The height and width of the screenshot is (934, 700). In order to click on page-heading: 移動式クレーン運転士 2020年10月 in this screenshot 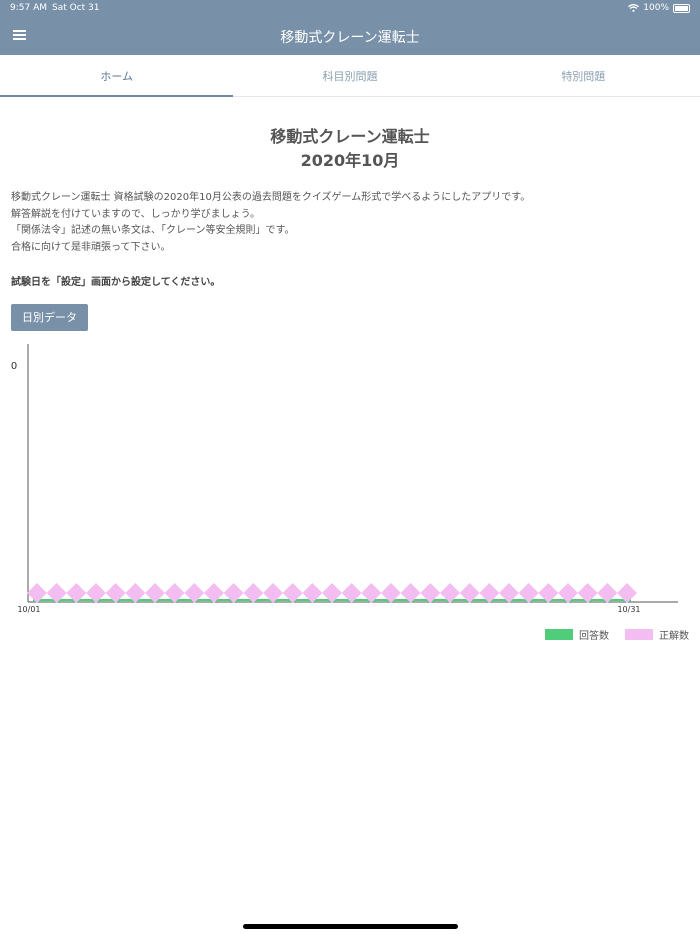, I will do `click(350, 149)`.